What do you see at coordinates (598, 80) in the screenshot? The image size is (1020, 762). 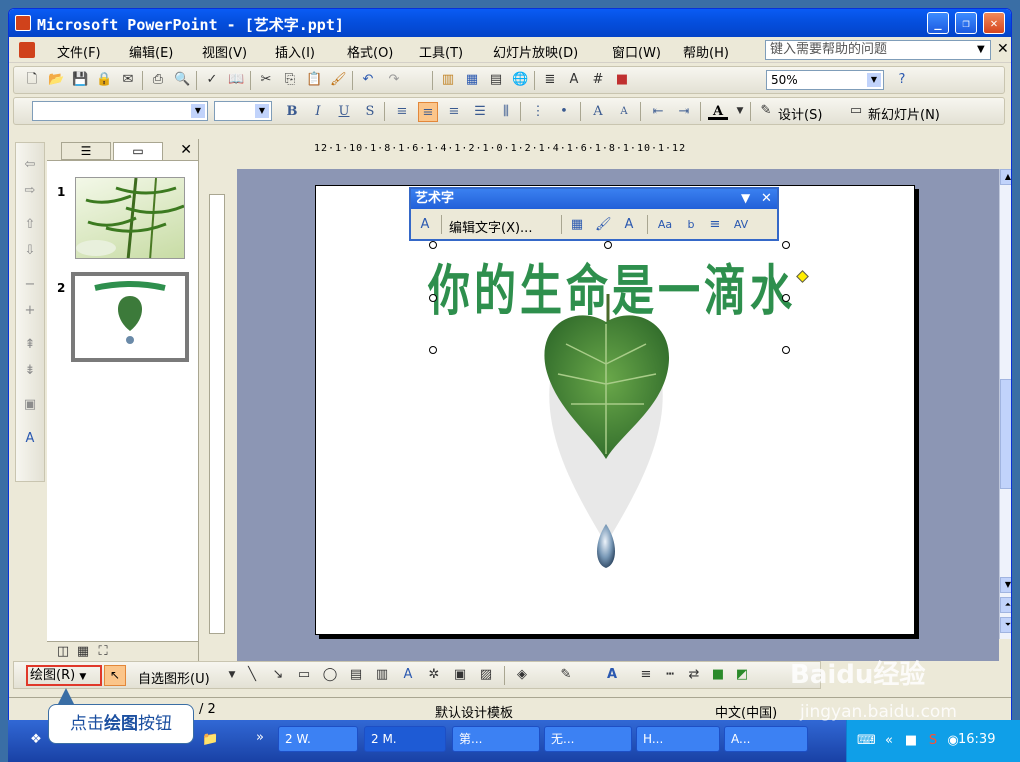 I see `grid-icon: #` at bounding box center [598, 80].